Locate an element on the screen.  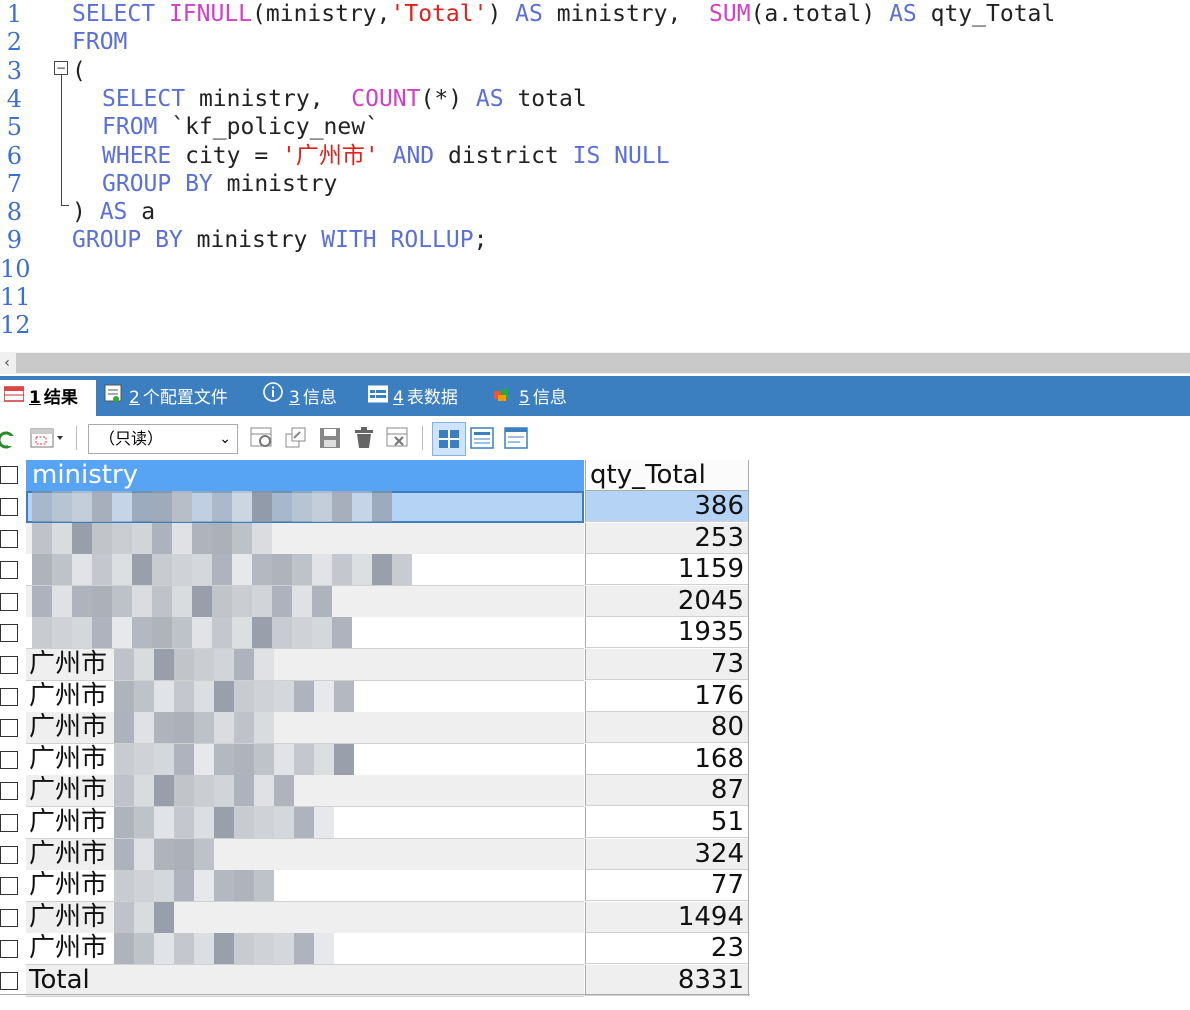
table-row: 1159 is located at coordinates (375, 570).